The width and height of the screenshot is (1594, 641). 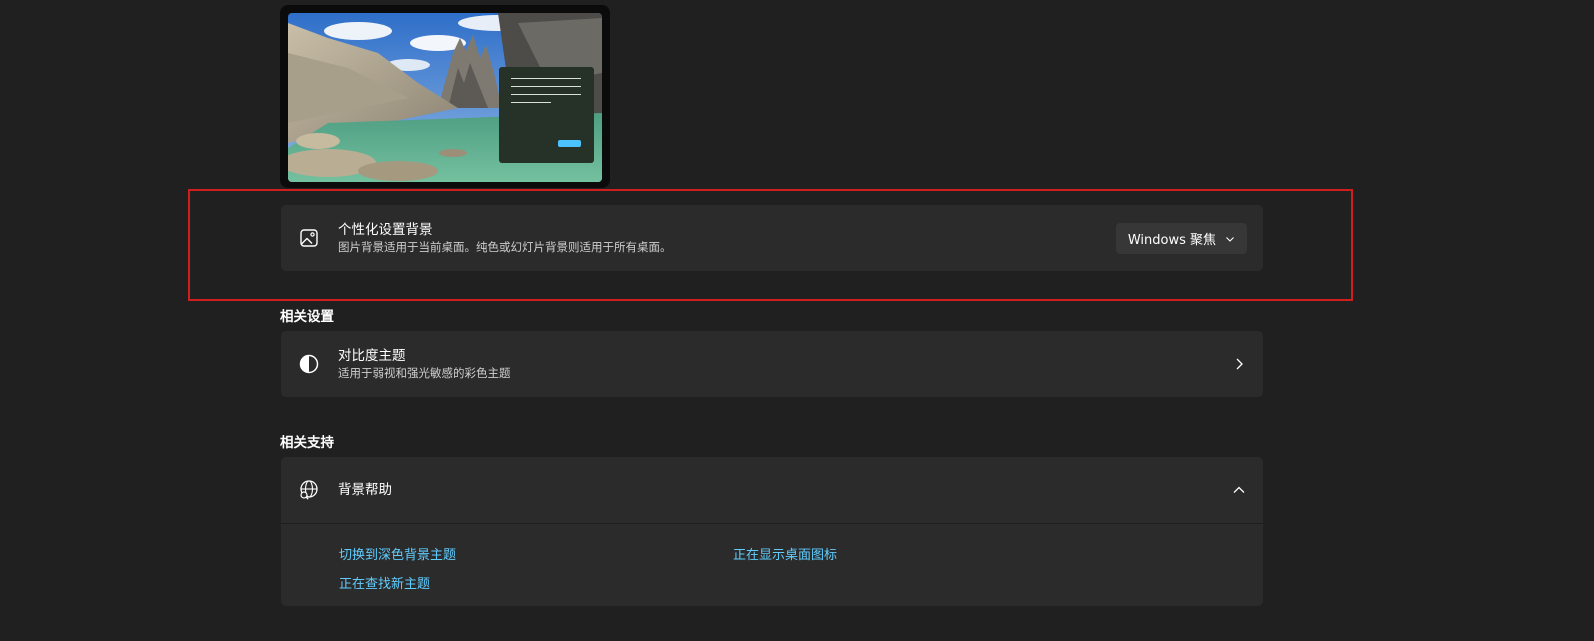 I want to click on chevron-up-icon, so click(x=1239, y=490).